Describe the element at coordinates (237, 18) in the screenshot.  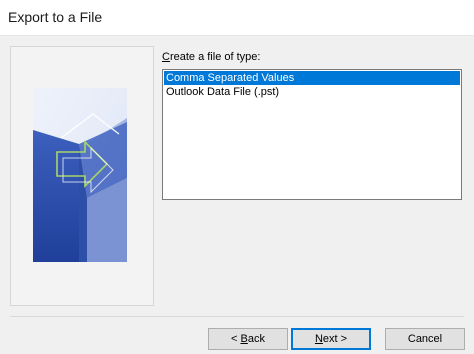
I see `title-bar: Export to a File` at that location.